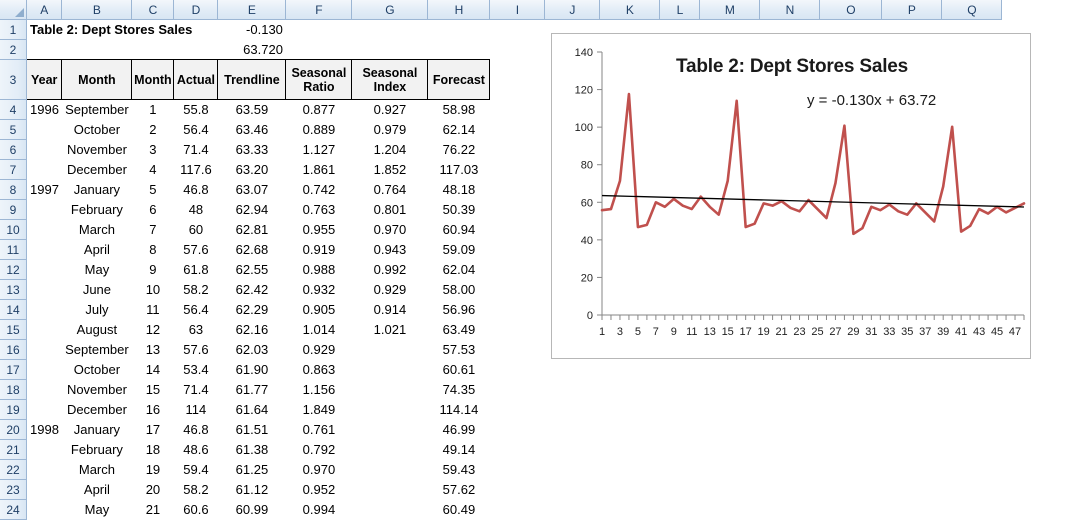 This screenshot has height=521, width=1080. What do you see at coordinates (97, 190) in the screenshot?
I see `cell-month-name: January` at bounding box center [97, 190].